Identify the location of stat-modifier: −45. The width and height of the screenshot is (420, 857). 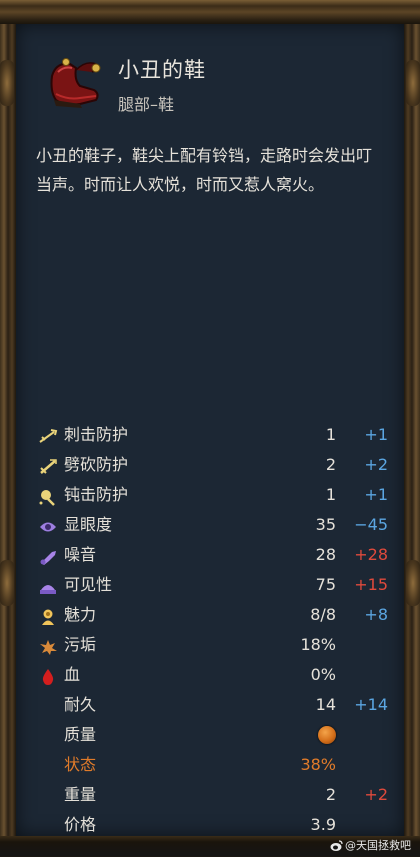
(371, 524).